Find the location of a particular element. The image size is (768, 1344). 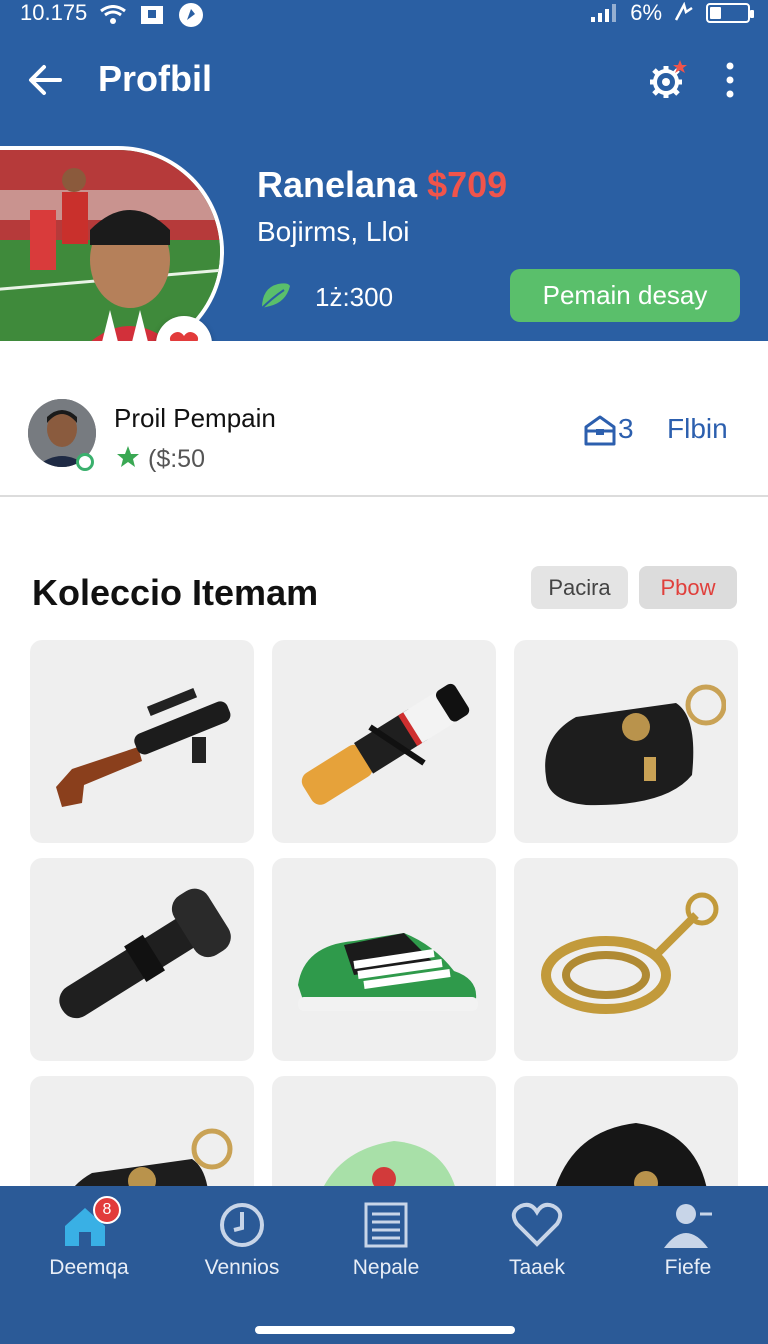

chain-icon is located at coordinates (630, 953).